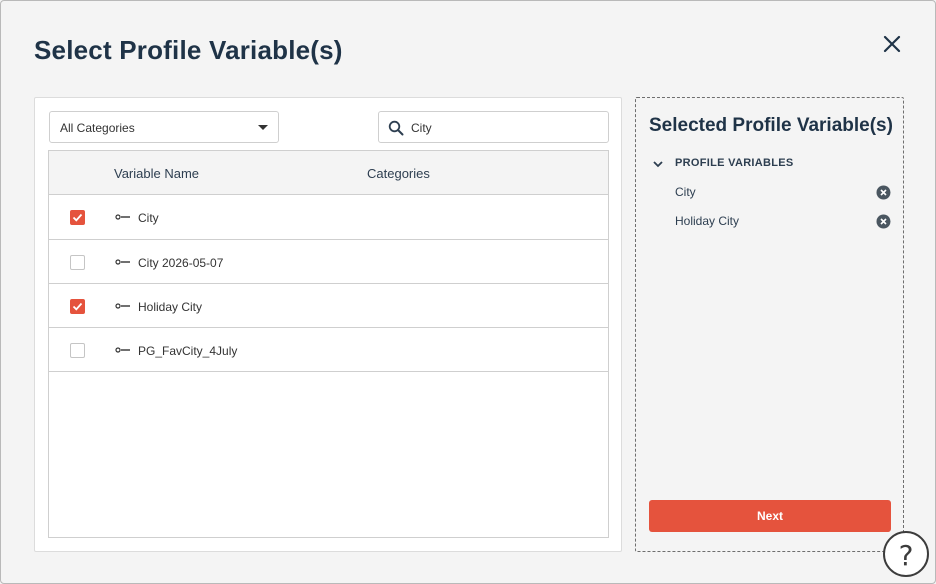  What do you see at coordinates (188, 50) in the screenshot?
I see `dialog-title: Select Profile Variable(s)` at bounding box center [188, 50].